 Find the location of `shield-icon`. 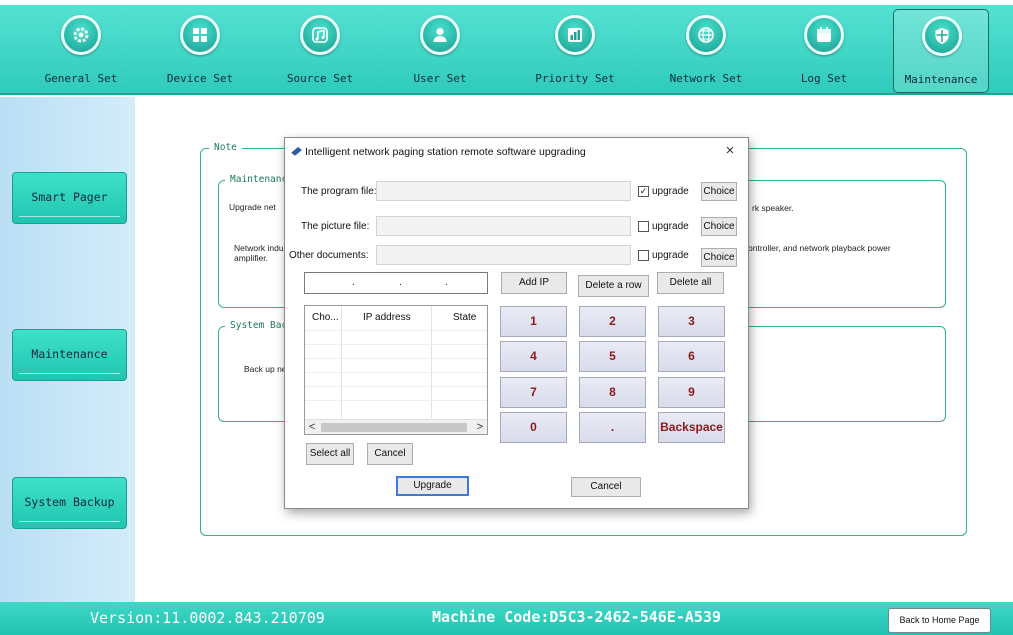

shield-icon is located at coordinates (942, 36).